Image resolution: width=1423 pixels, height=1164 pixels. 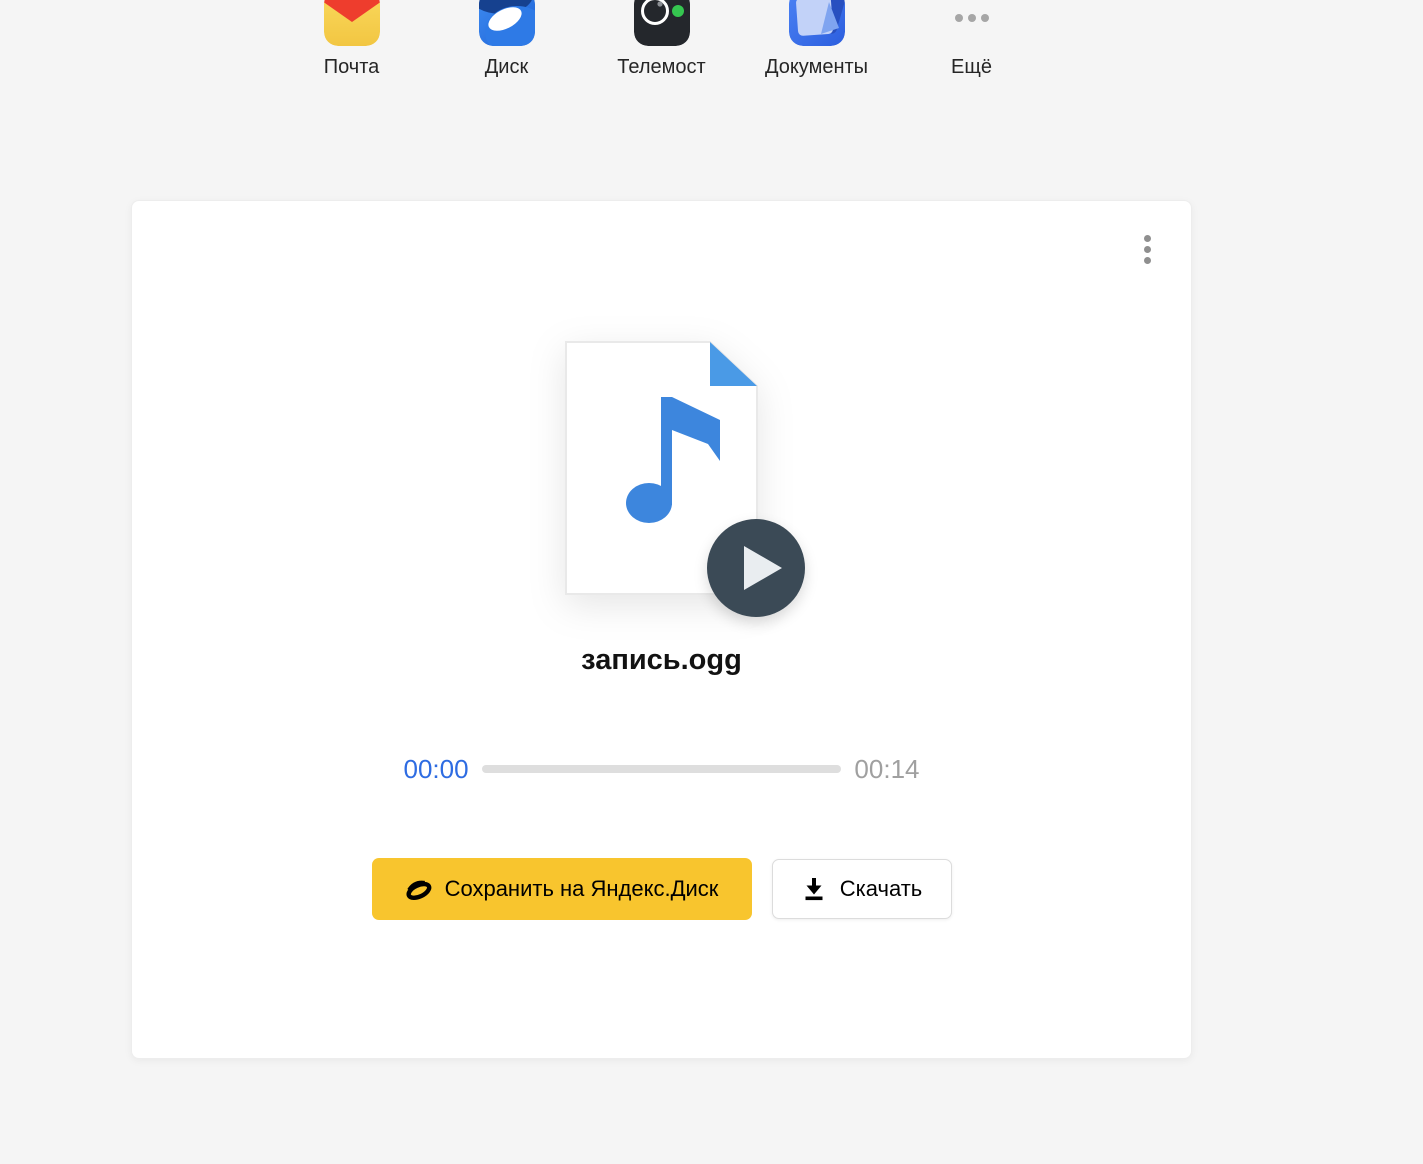 I want to click on download-icon, so click(x=814, y=889).